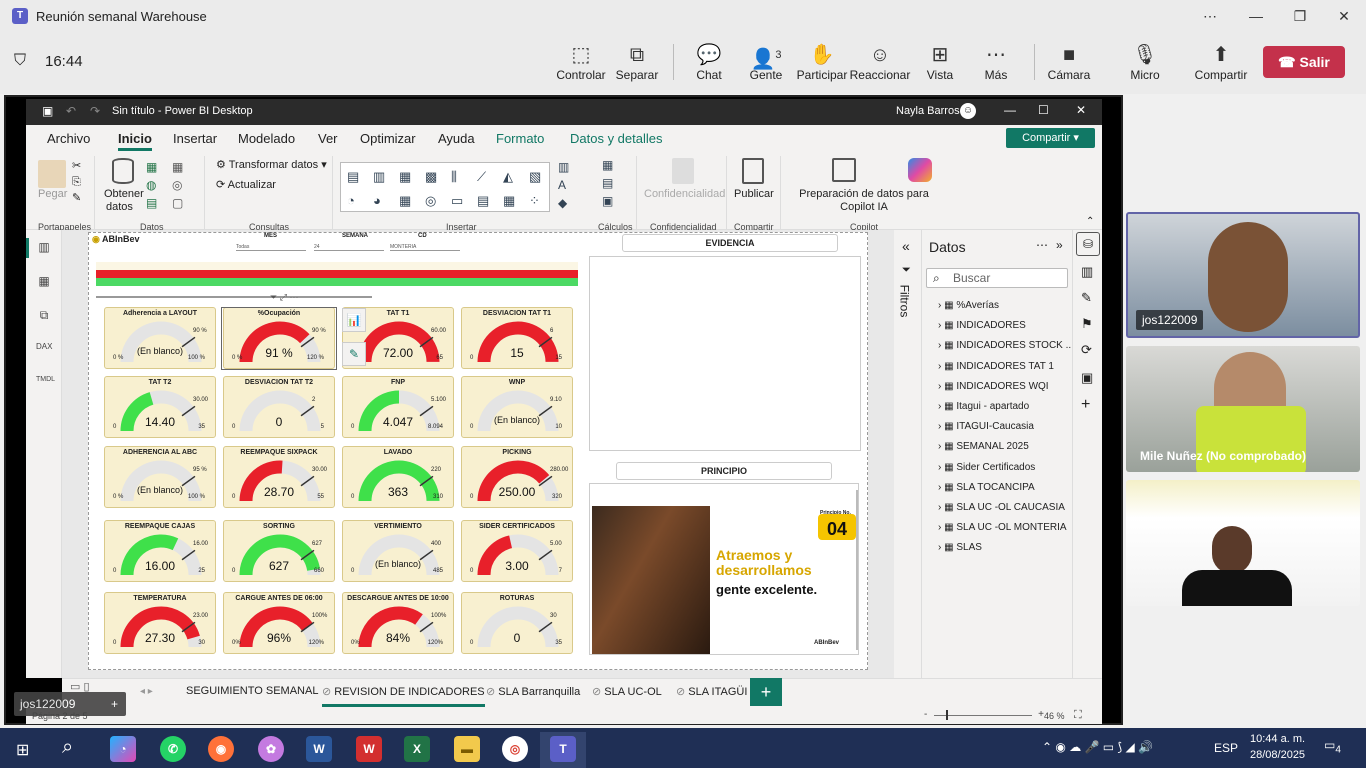 The width and height of the screenshot is (1366, 768). Describe the element at coordinates (607, 183) in the screenshot. I see `calc-icons: ▦ ▤ ▣` at that location.